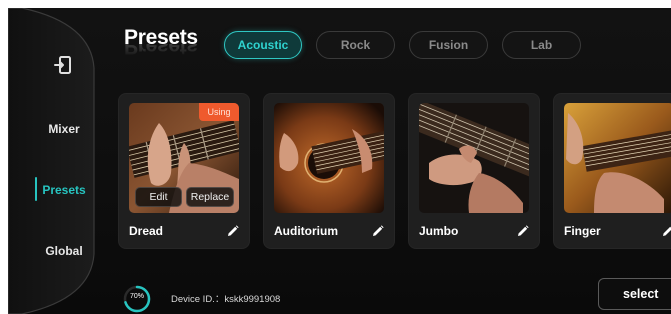 This screenshot has width=671, height=314. I want to click on preset-image-finger, so click(617, 158).